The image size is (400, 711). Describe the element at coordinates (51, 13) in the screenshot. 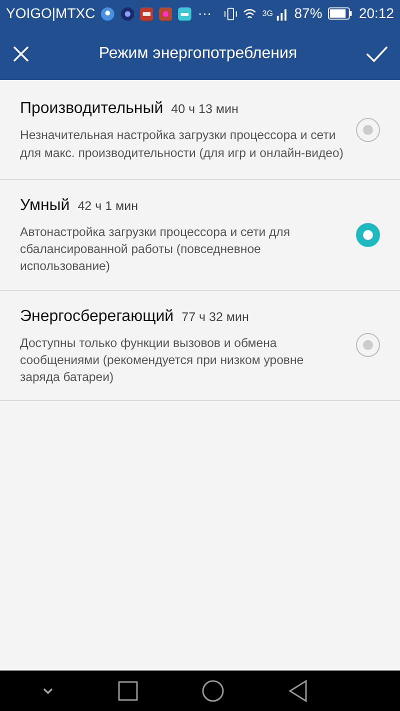

I see `carrier-name: YOIGO|MTXC` at that location.